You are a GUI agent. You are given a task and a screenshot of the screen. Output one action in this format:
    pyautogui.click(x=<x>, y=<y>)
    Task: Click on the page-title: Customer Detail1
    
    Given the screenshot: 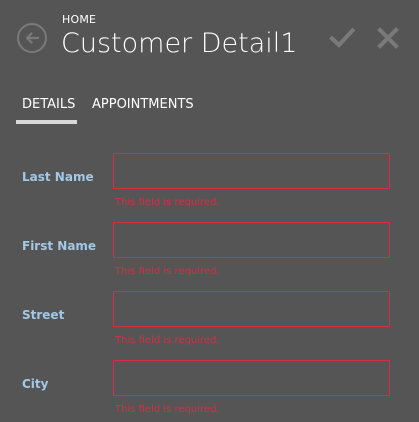 What is the action you would take?
    pyautogui.click(x=179, y=43)
    